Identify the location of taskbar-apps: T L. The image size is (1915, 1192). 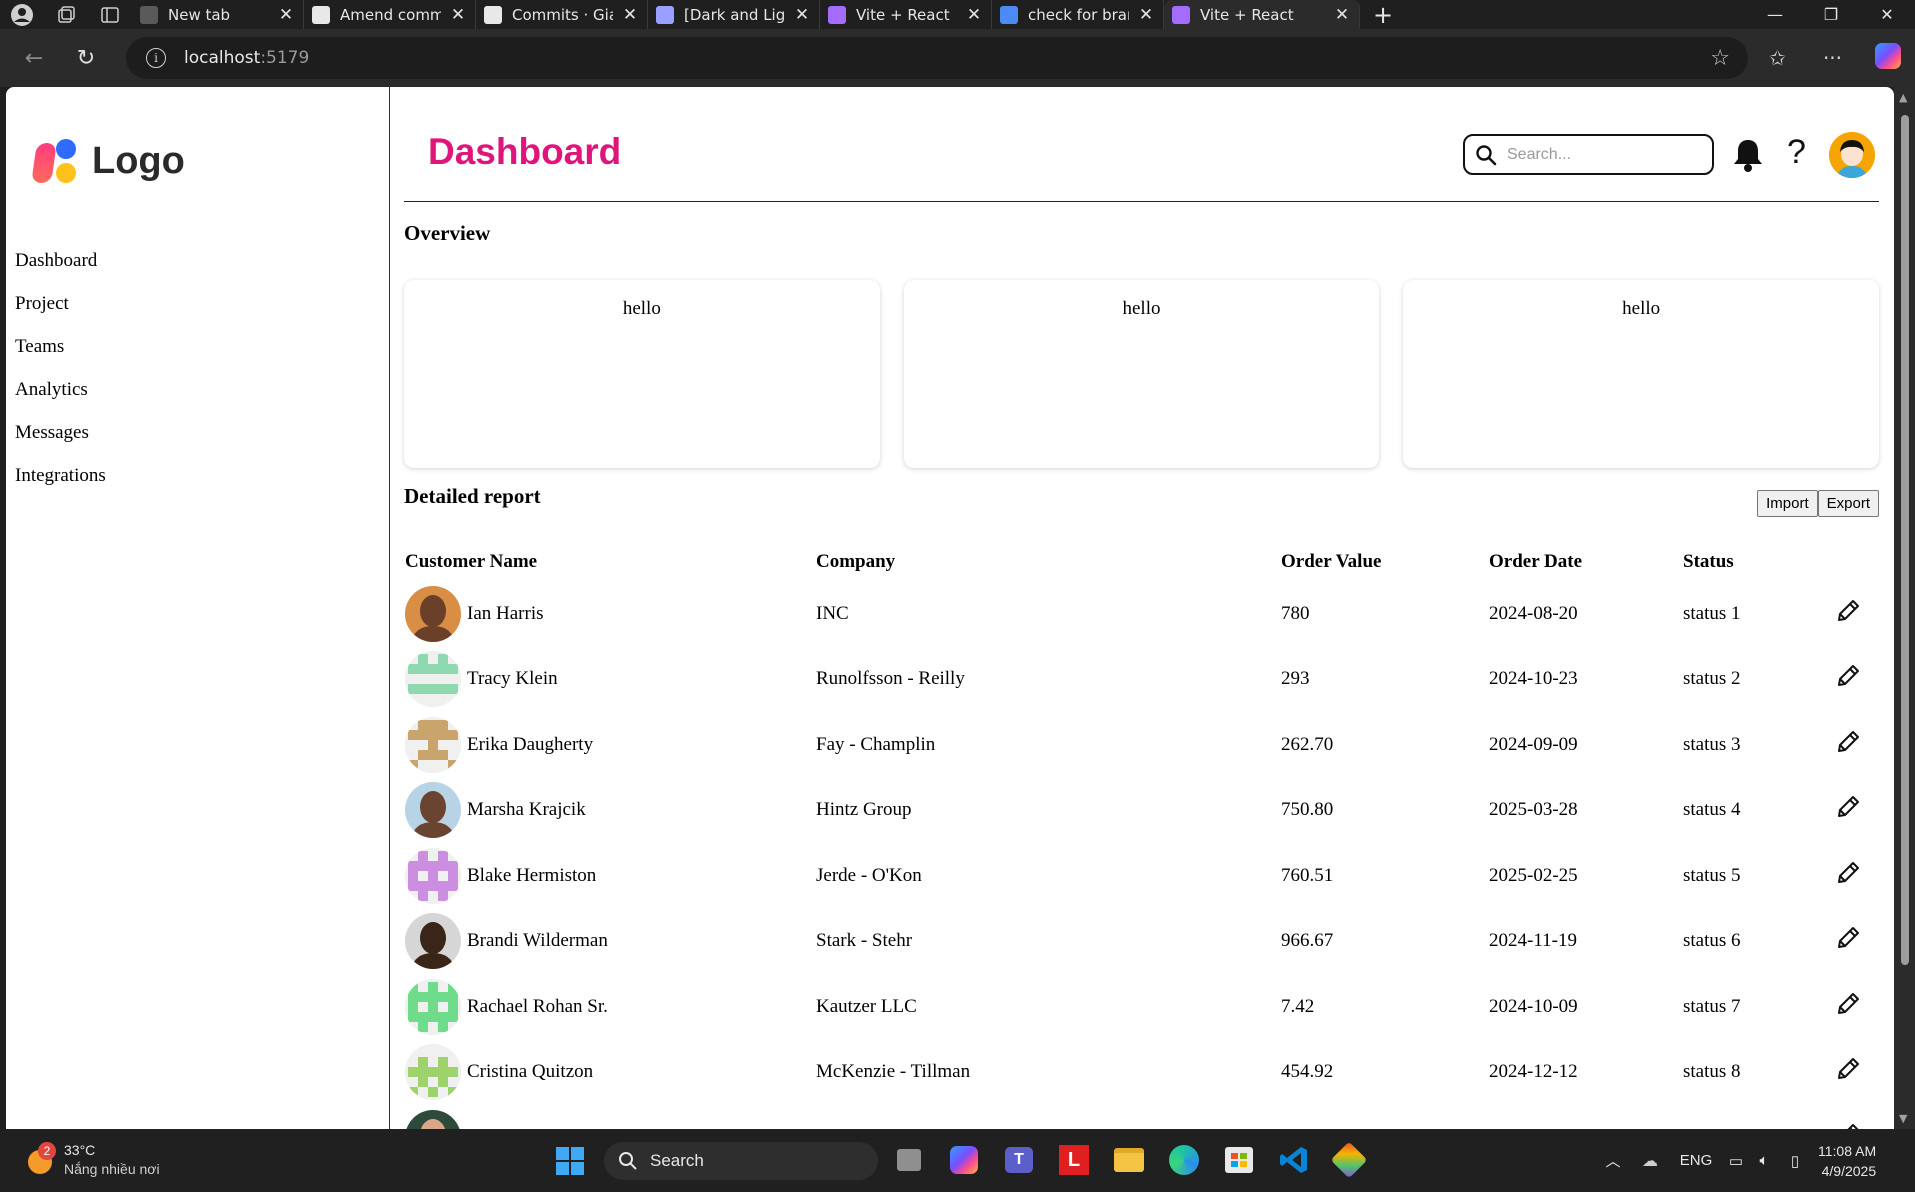
(1129, 1160).